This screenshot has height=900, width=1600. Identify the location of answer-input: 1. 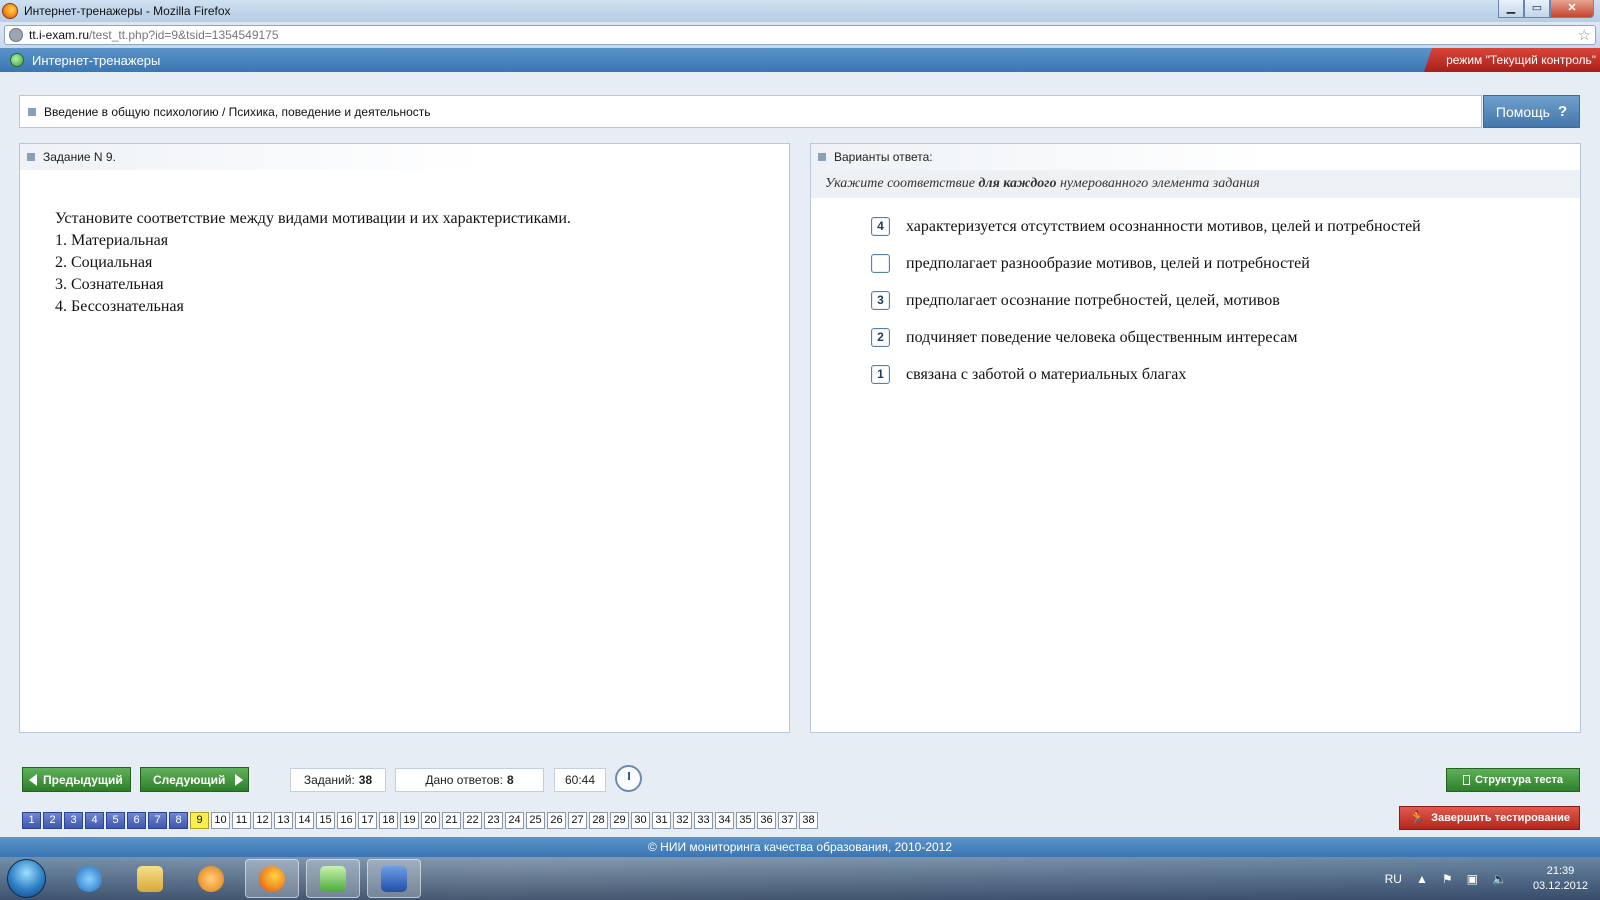
(880, 374).